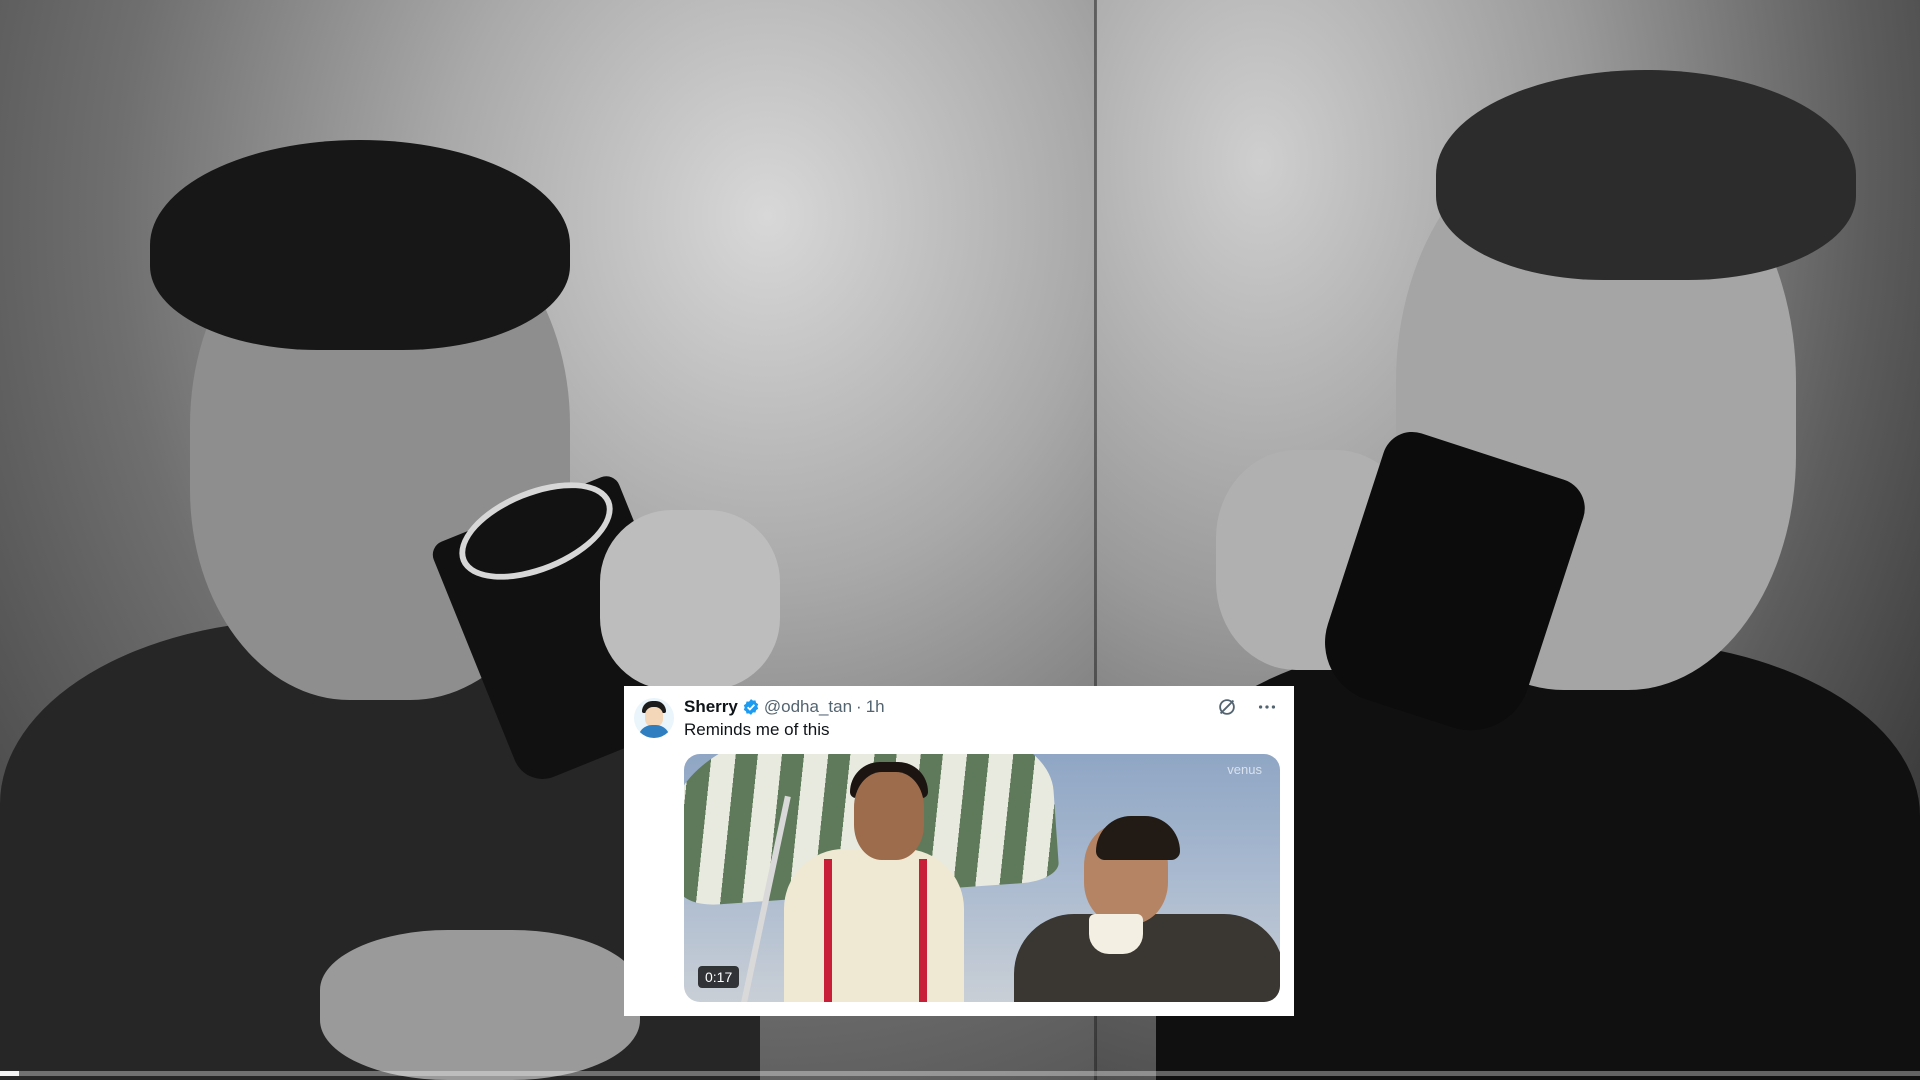 Image resolution: width=1920 pixels, height=1080 pixels. Describe the element at coordinates (751, 707) in the screenshot. I see `verified-badge-icon` at that location.